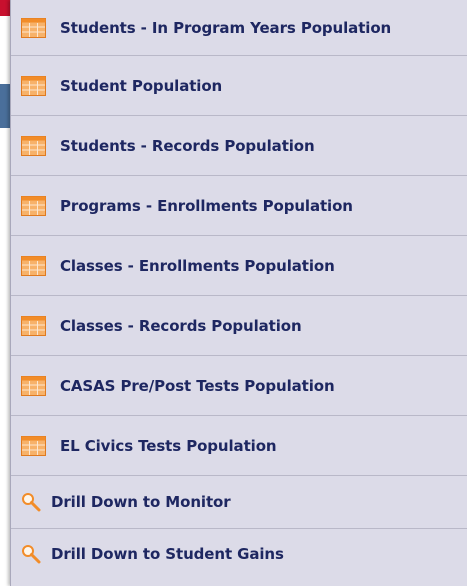 This screenshot has height=586, width=467. What do you see at coordinates (181, 325) in the screenshot?
I see `menu-item-label: Classes - Records Population` at bounding box center [181, 325].